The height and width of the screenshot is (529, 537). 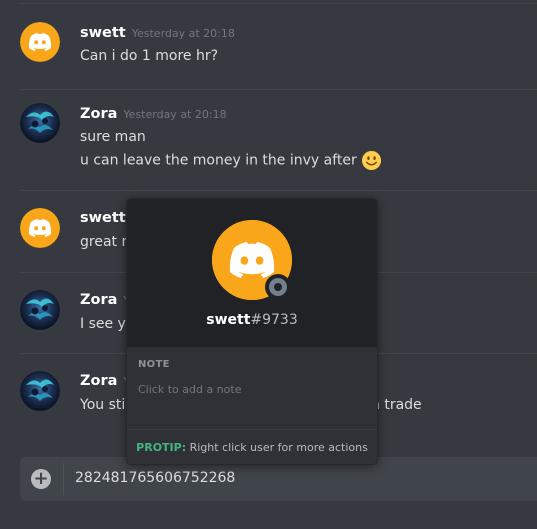 I want to click on slightly-smiling-face-icon, so click(x=371, y=160).